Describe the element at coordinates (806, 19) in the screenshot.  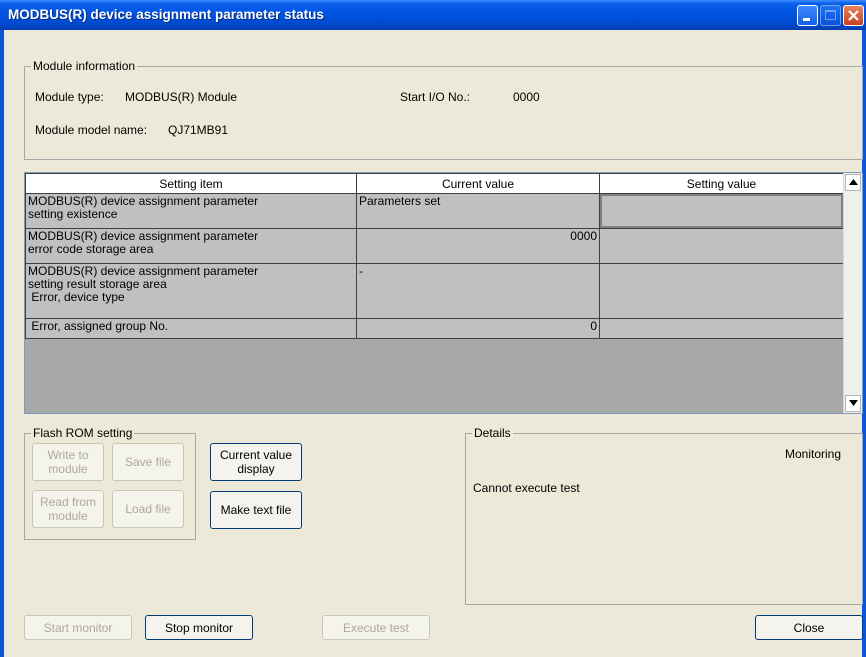
I see `minimize-icon` at that location.